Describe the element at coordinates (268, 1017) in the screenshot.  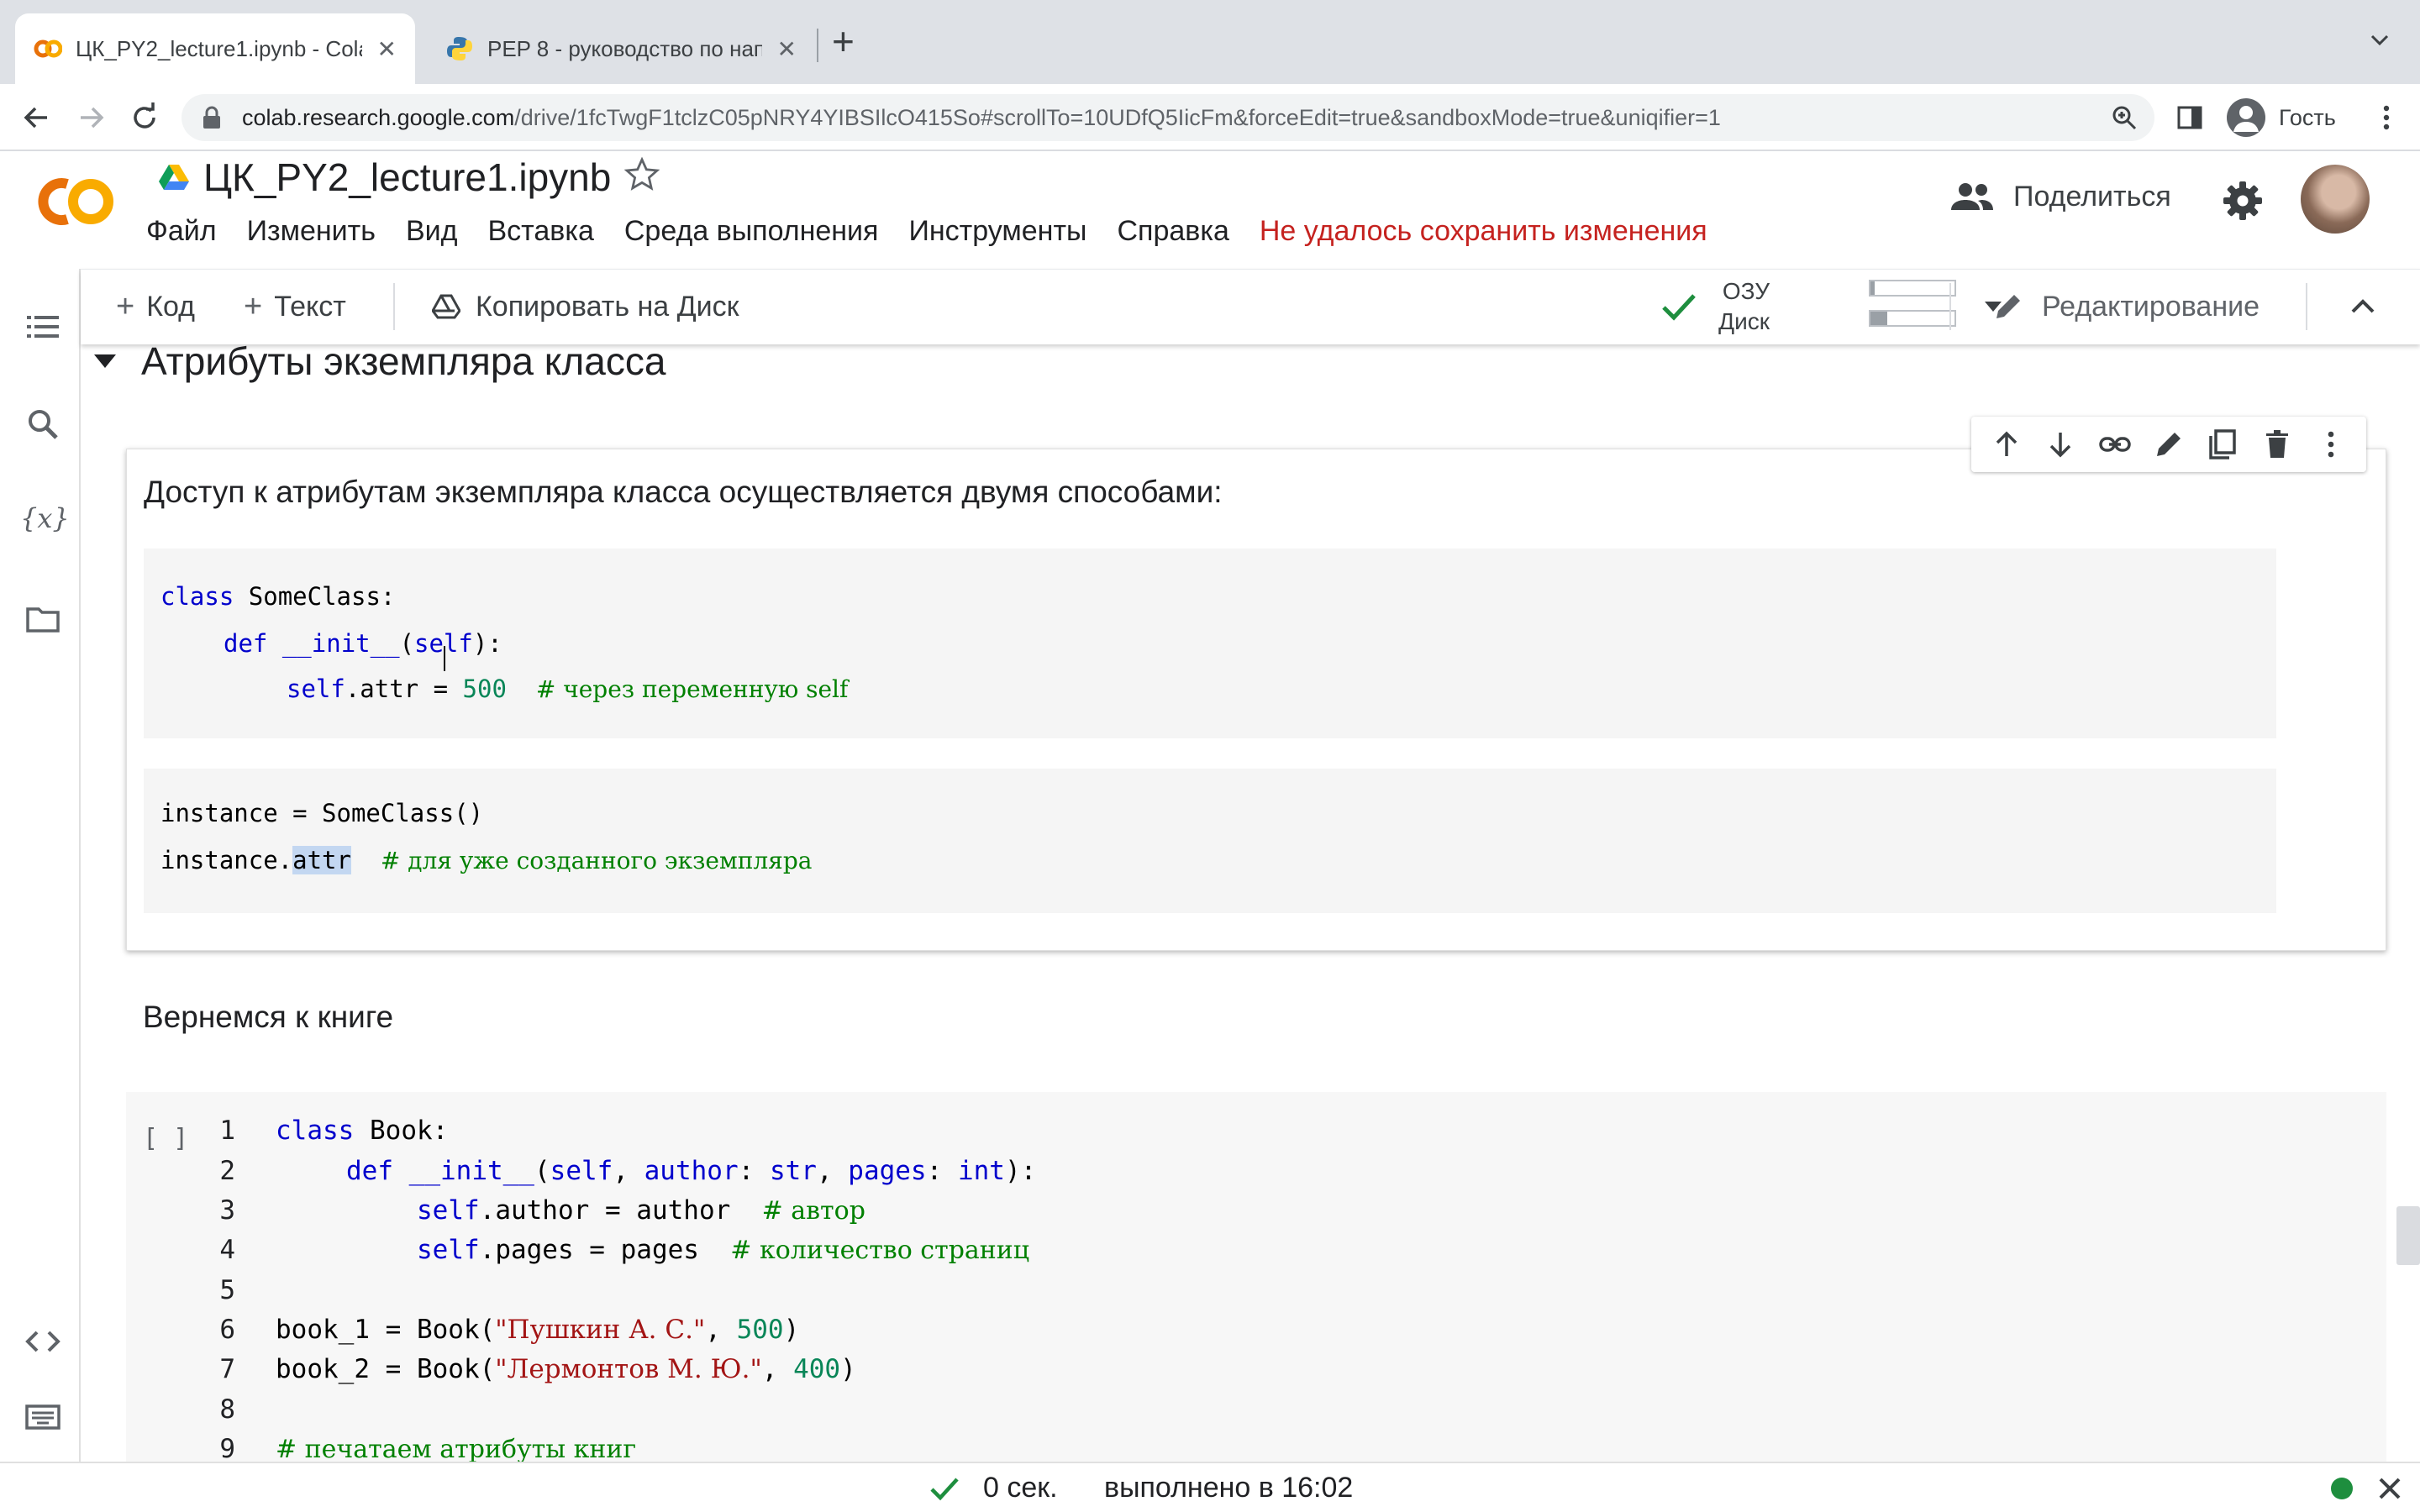
I see `markdown-text-paragraph: Вернемся к книге` at that location.